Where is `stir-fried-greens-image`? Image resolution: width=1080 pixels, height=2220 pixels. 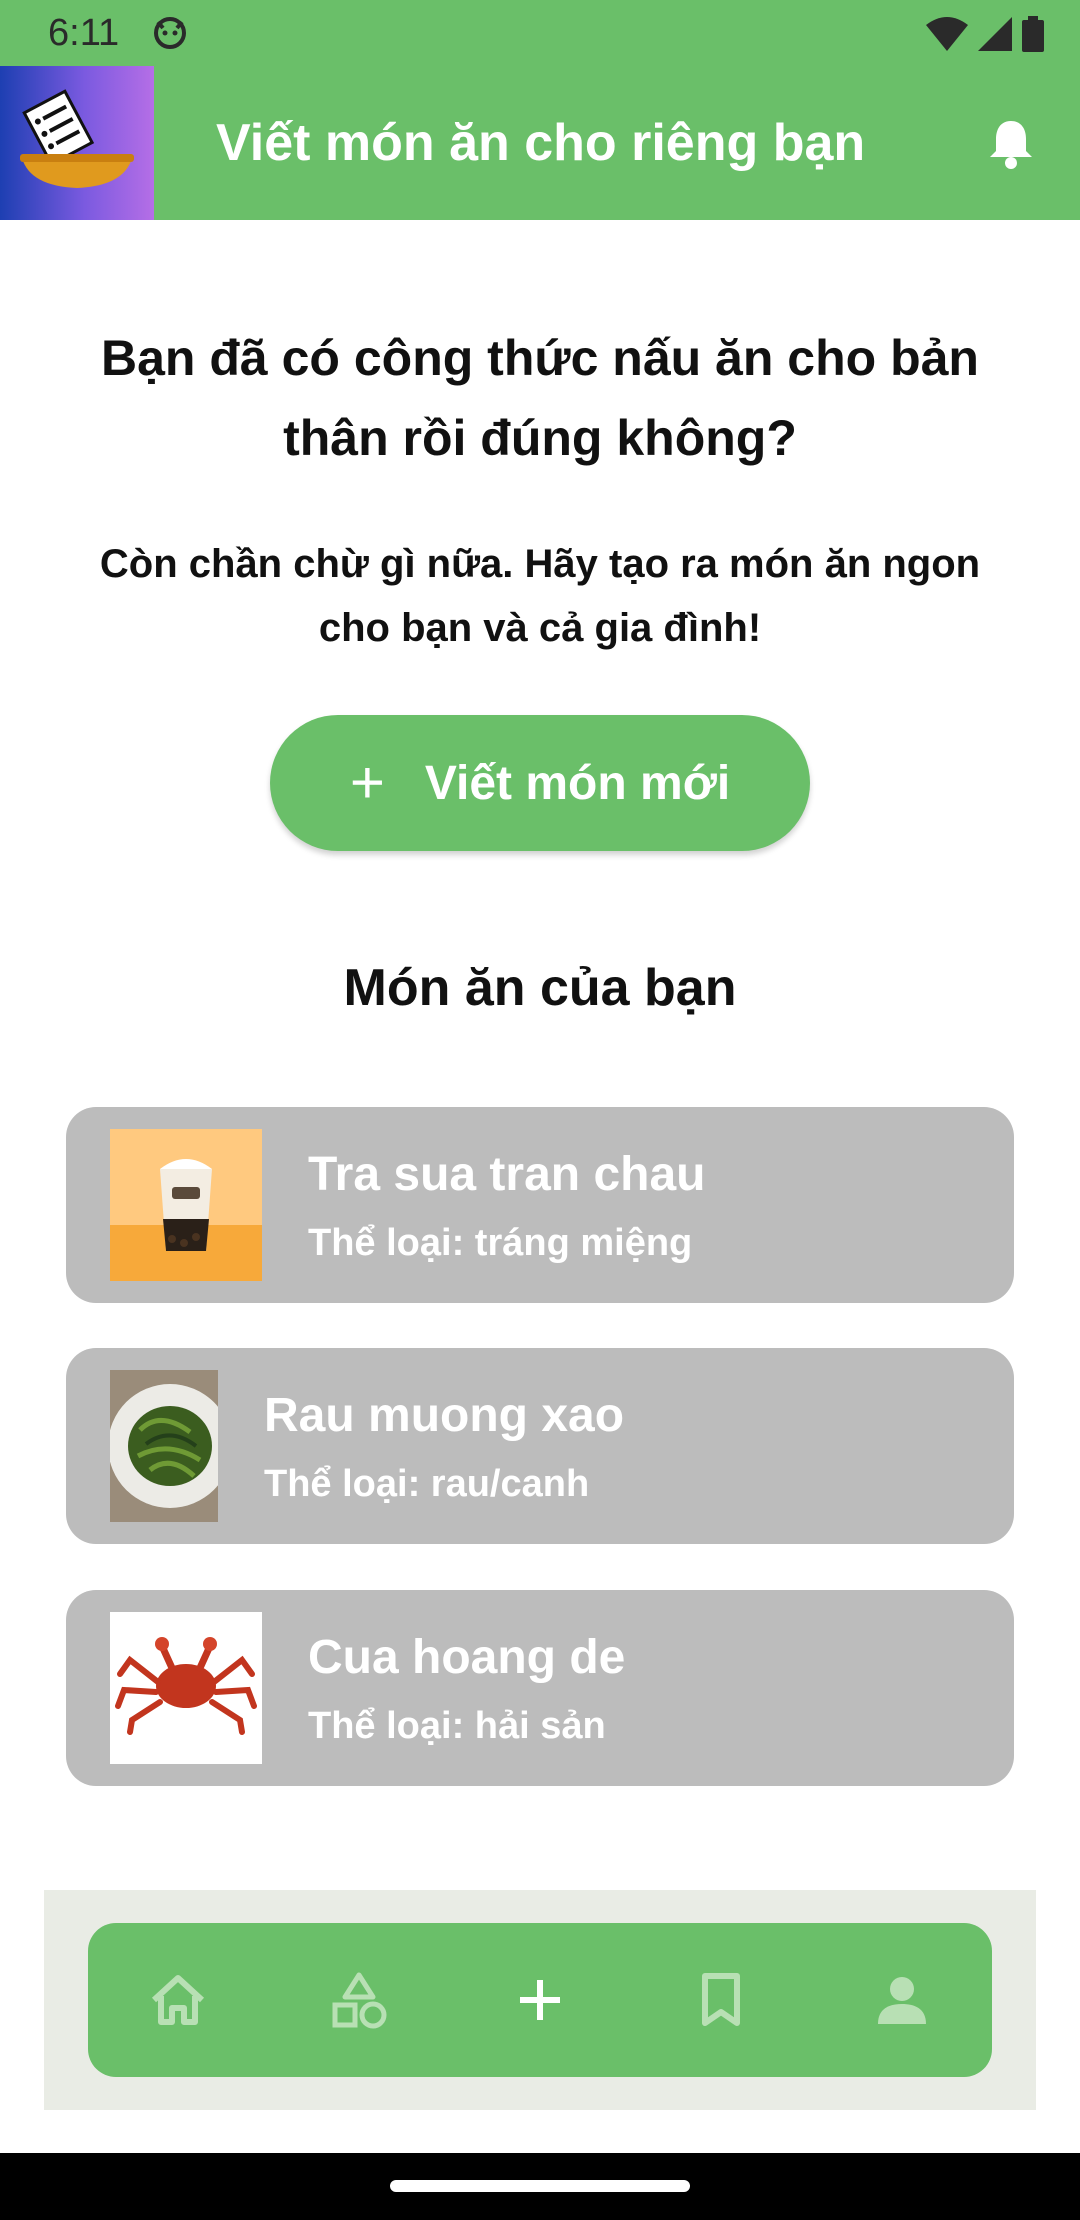
stir-fried-greens-image is located at coordinates (164, 1446).